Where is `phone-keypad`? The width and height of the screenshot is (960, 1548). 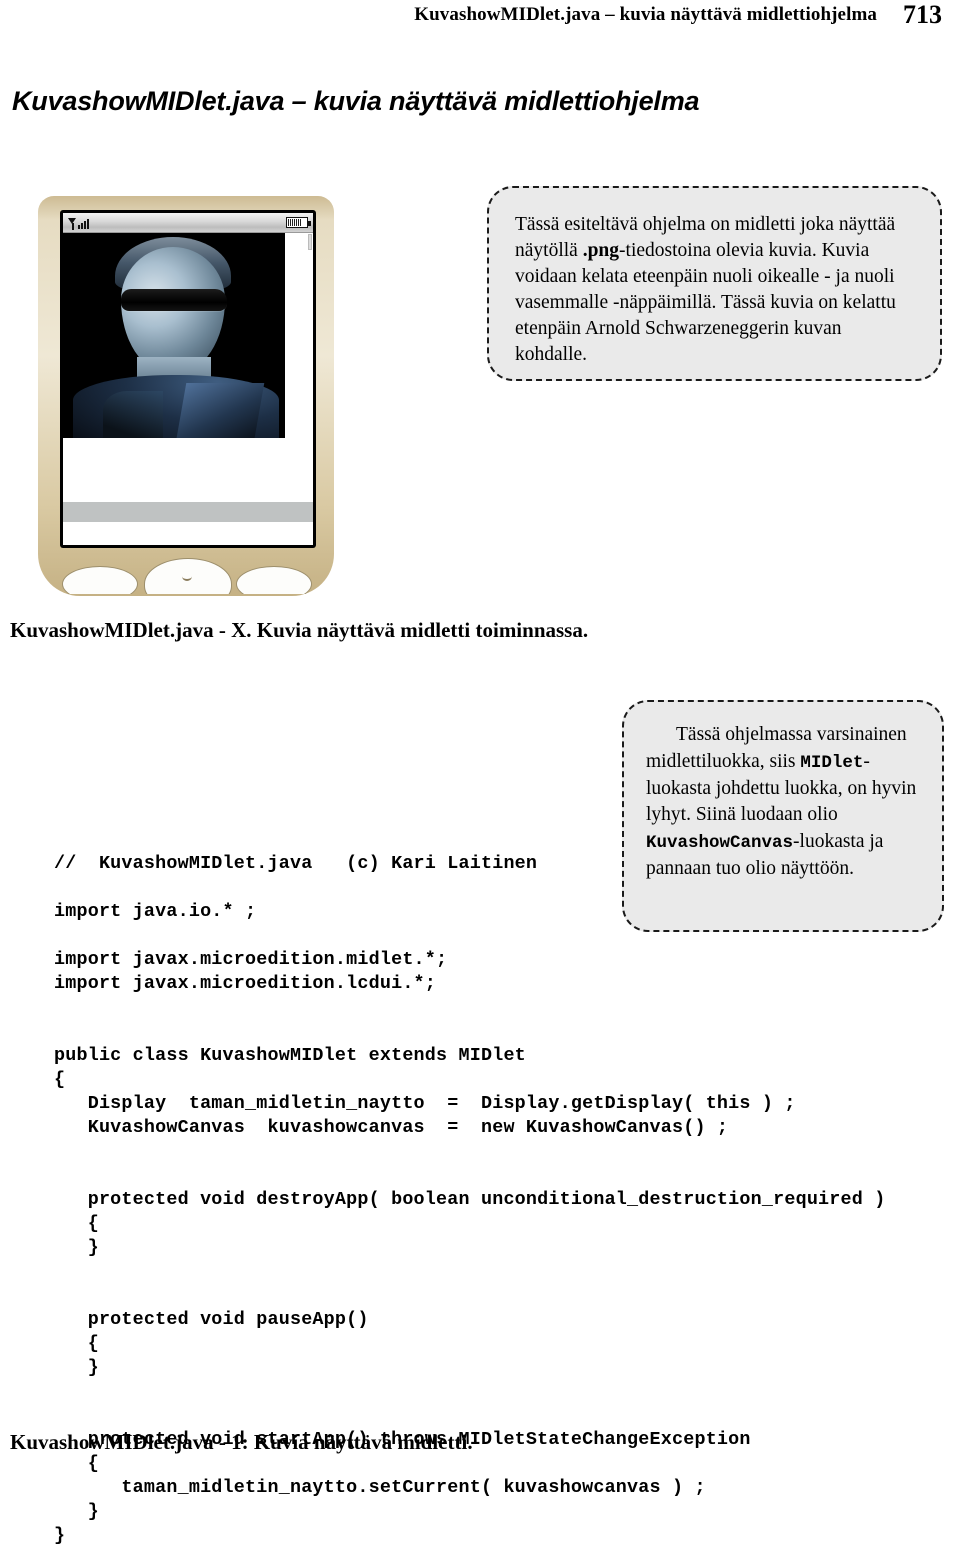 phone-keypad is located at coordinates (187, 574).